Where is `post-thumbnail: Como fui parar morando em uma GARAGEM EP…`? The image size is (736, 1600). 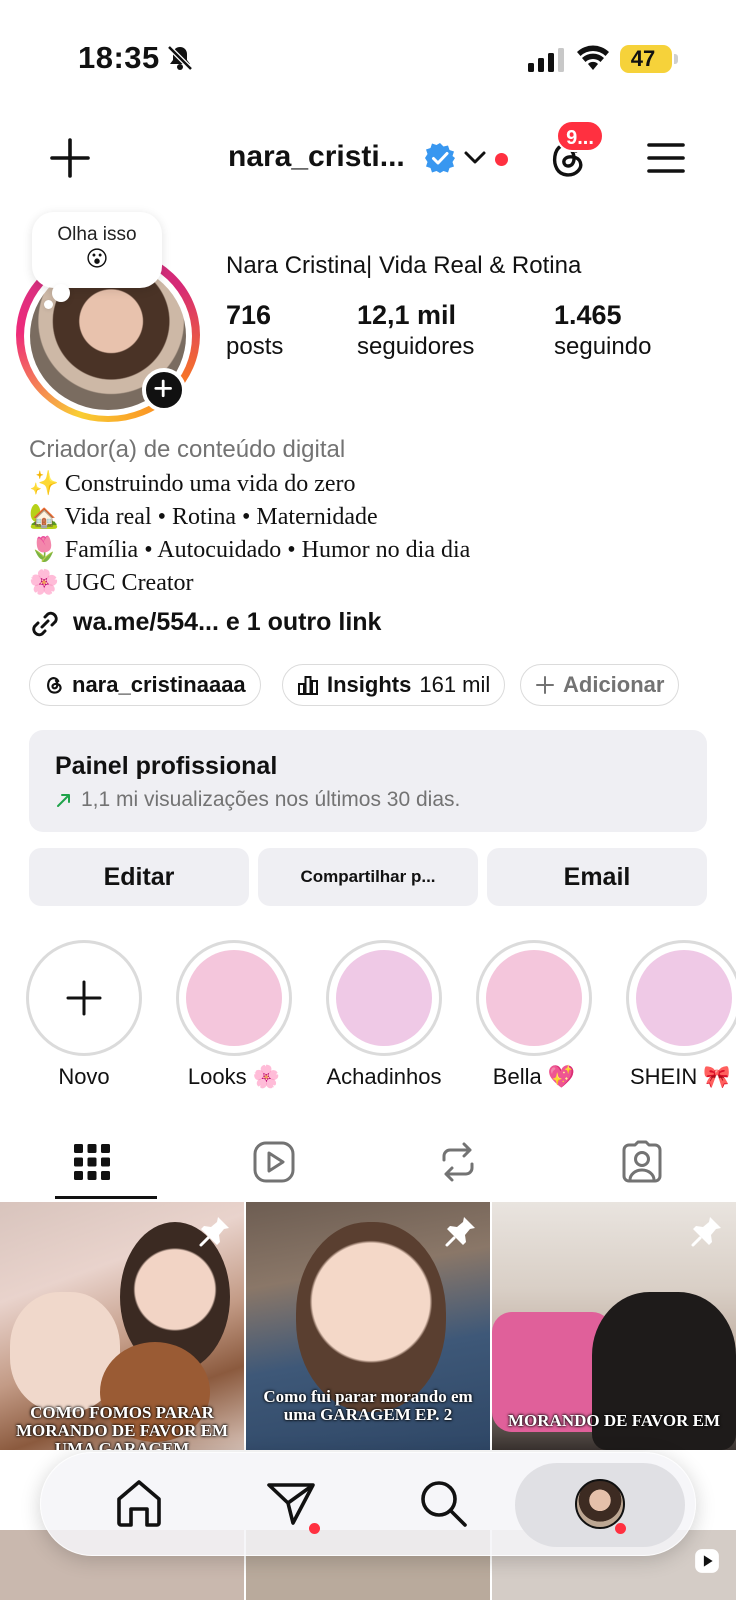 post-thumbnail: Como fui parar morando em uma GARAGEM EP… is located at coordinates (368, 1326).